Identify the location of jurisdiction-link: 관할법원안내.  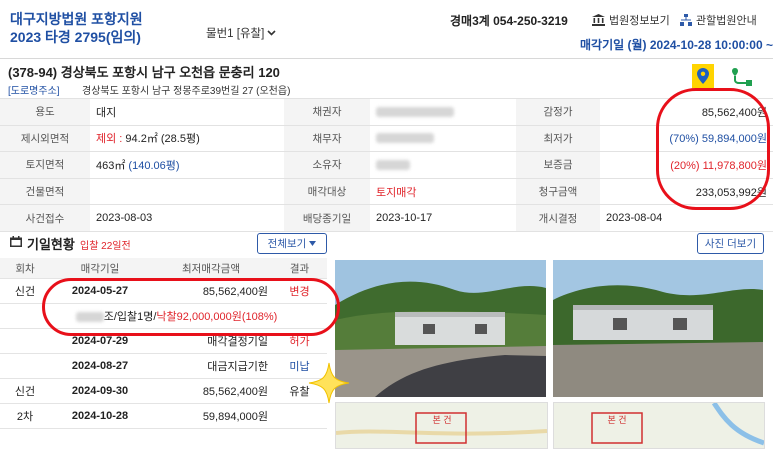
(718, 20).